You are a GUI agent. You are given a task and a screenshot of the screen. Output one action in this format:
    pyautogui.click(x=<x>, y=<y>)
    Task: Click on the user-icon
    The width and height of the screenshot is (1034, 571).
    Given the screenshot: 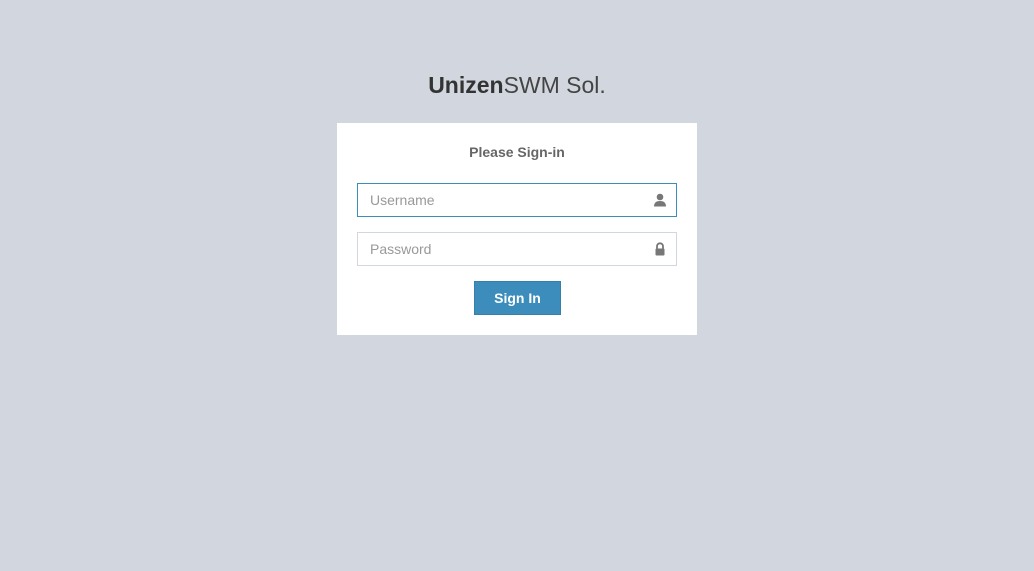 What is the action you would take?
    pyautogui.click(x=660, y=200)
    